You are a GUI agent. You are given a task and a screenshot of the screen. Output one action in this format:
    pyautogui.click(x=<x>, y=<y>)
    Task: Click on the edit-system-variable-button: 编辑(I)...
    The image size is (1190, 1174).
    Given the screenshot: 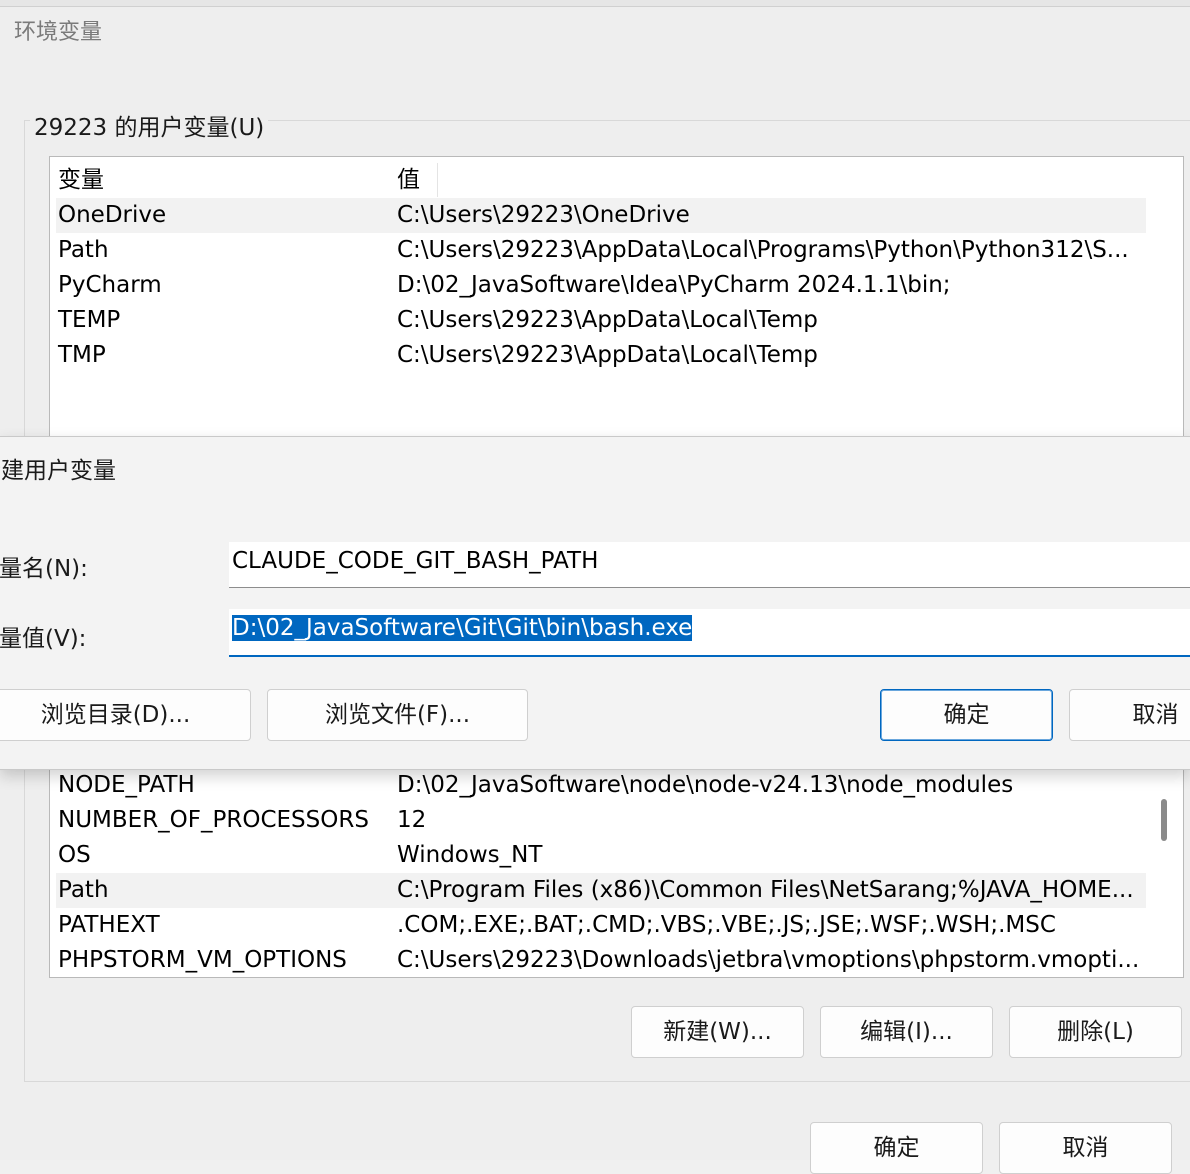 What is the action you would take?
    pyautogui.click(x=906, y=1032)
    